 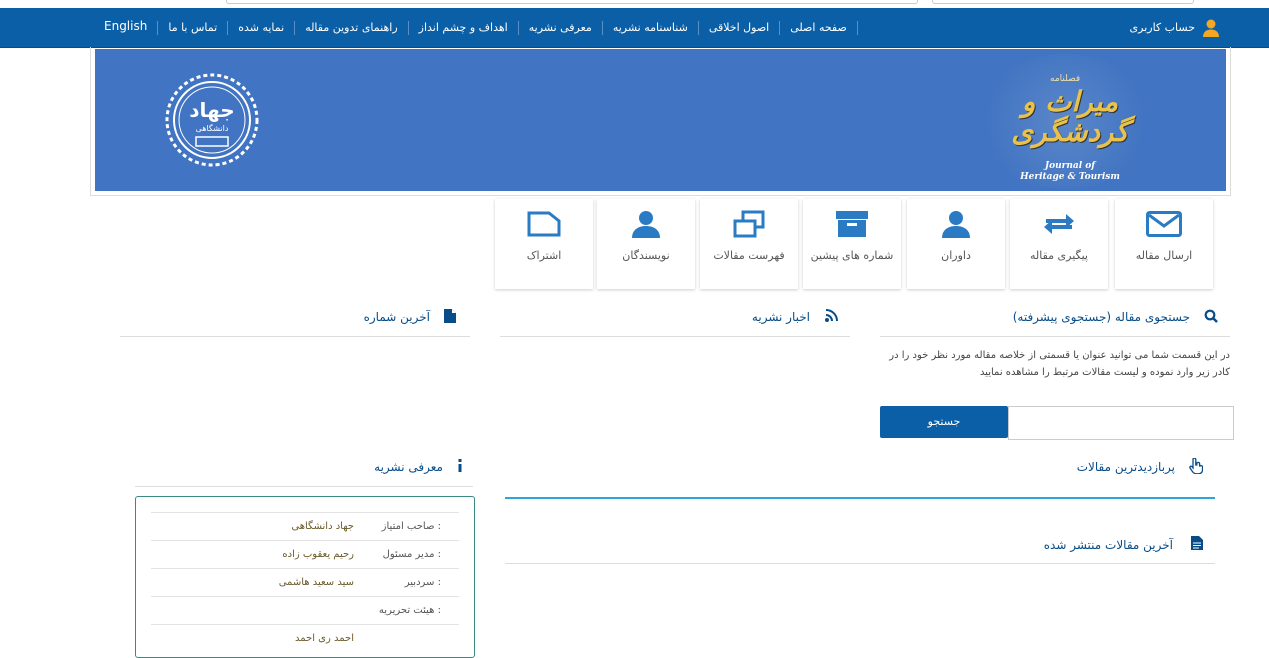 What do you see at coordinates (211, 110) in the screenshot?
I see `seal-text: جهاد` at bounding box center [211, 110].